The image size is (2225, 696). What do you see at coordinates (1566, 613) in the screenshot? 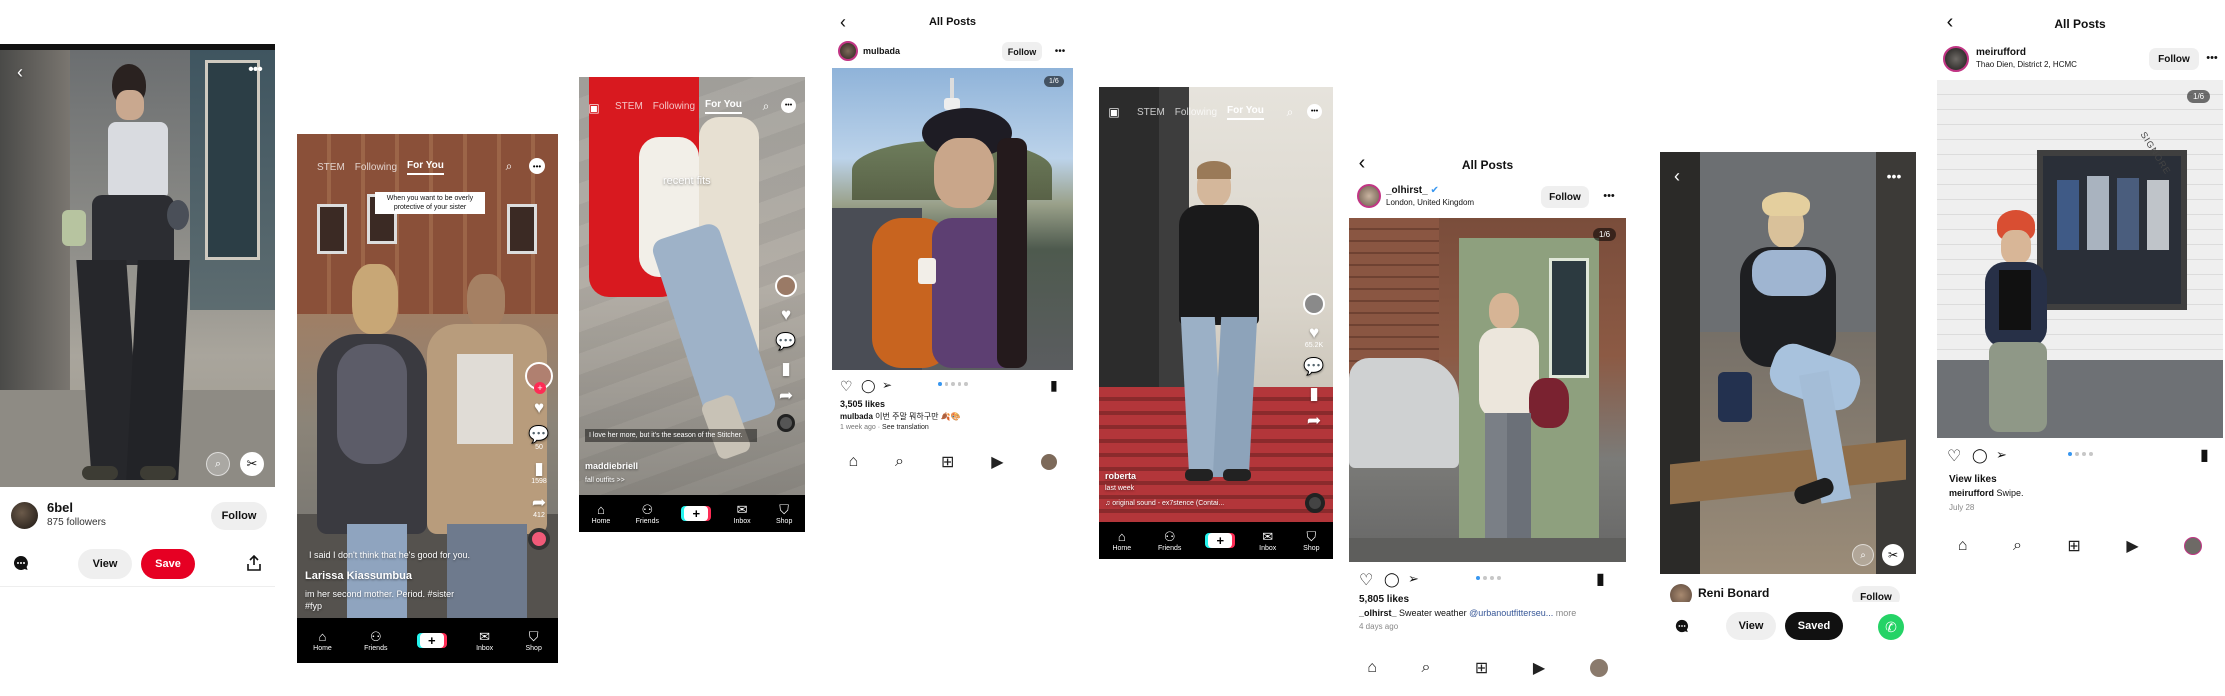
I see `more-link: more` at bounding box center [1566, 613].